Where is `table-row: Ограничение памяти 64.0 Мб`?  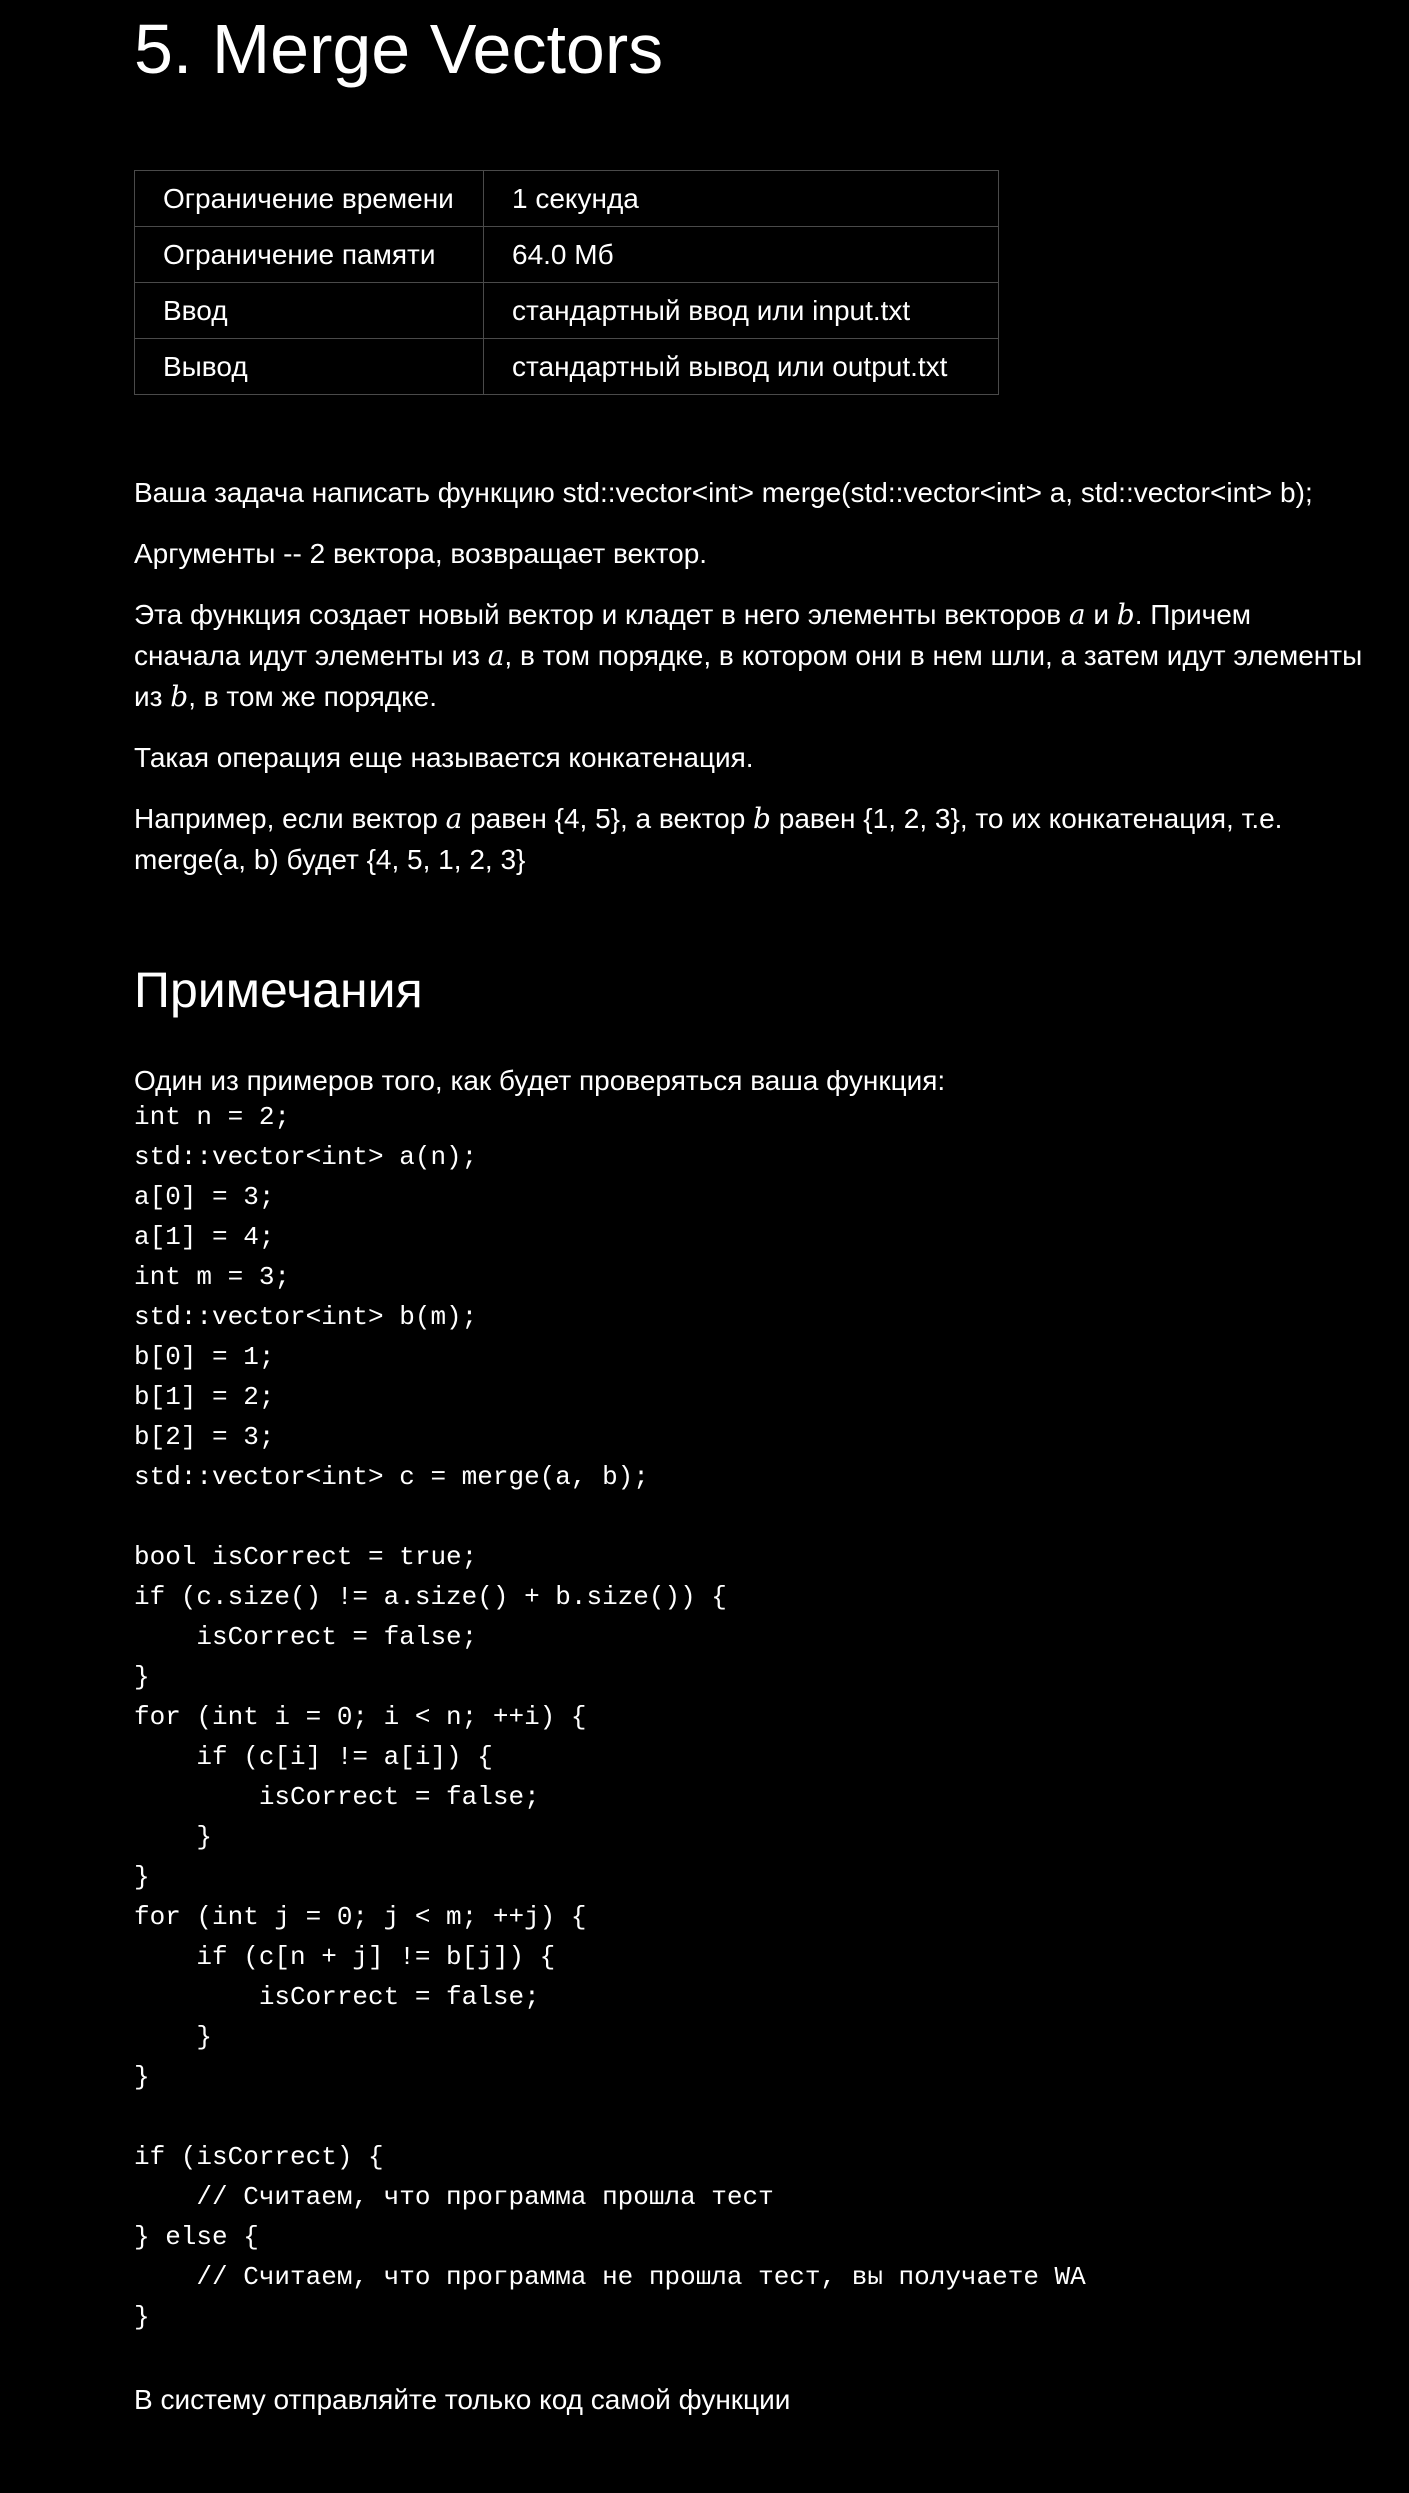
table-row: Ограничение памяти 64.0 Мб is located at coordinates (566, 254).